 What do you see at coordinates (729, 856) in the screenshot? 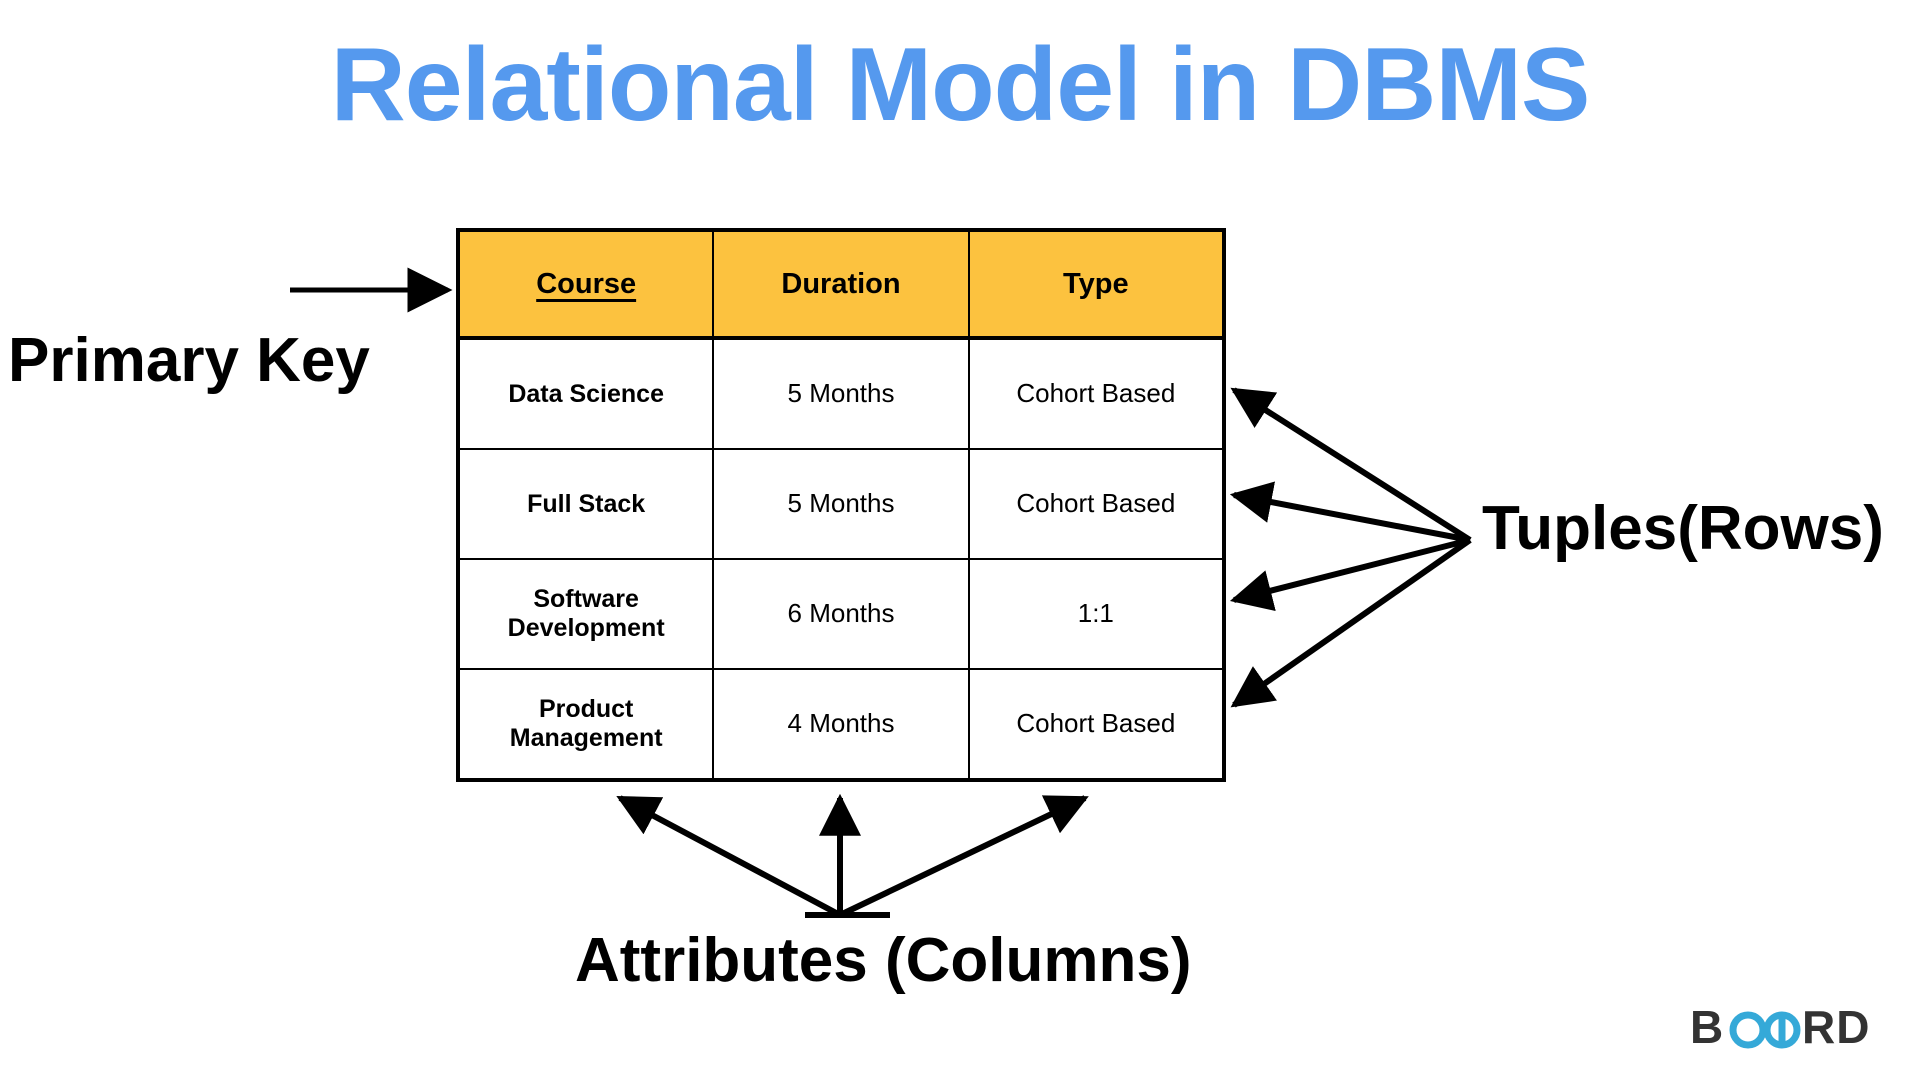
I see `attribute-arrow-course` at bounding box center [729, 856].